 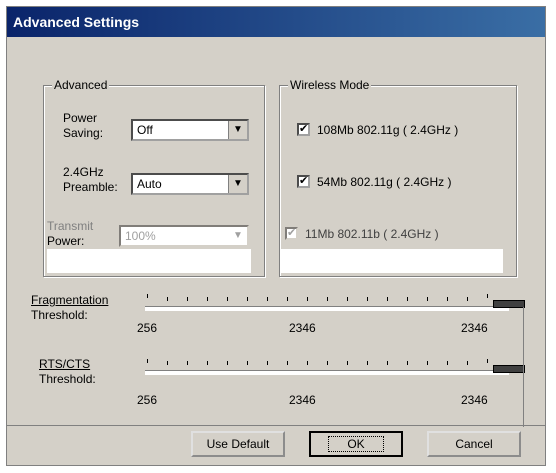 I want to click on preamble-select: Auto ▼, so click(x=190, y=184).